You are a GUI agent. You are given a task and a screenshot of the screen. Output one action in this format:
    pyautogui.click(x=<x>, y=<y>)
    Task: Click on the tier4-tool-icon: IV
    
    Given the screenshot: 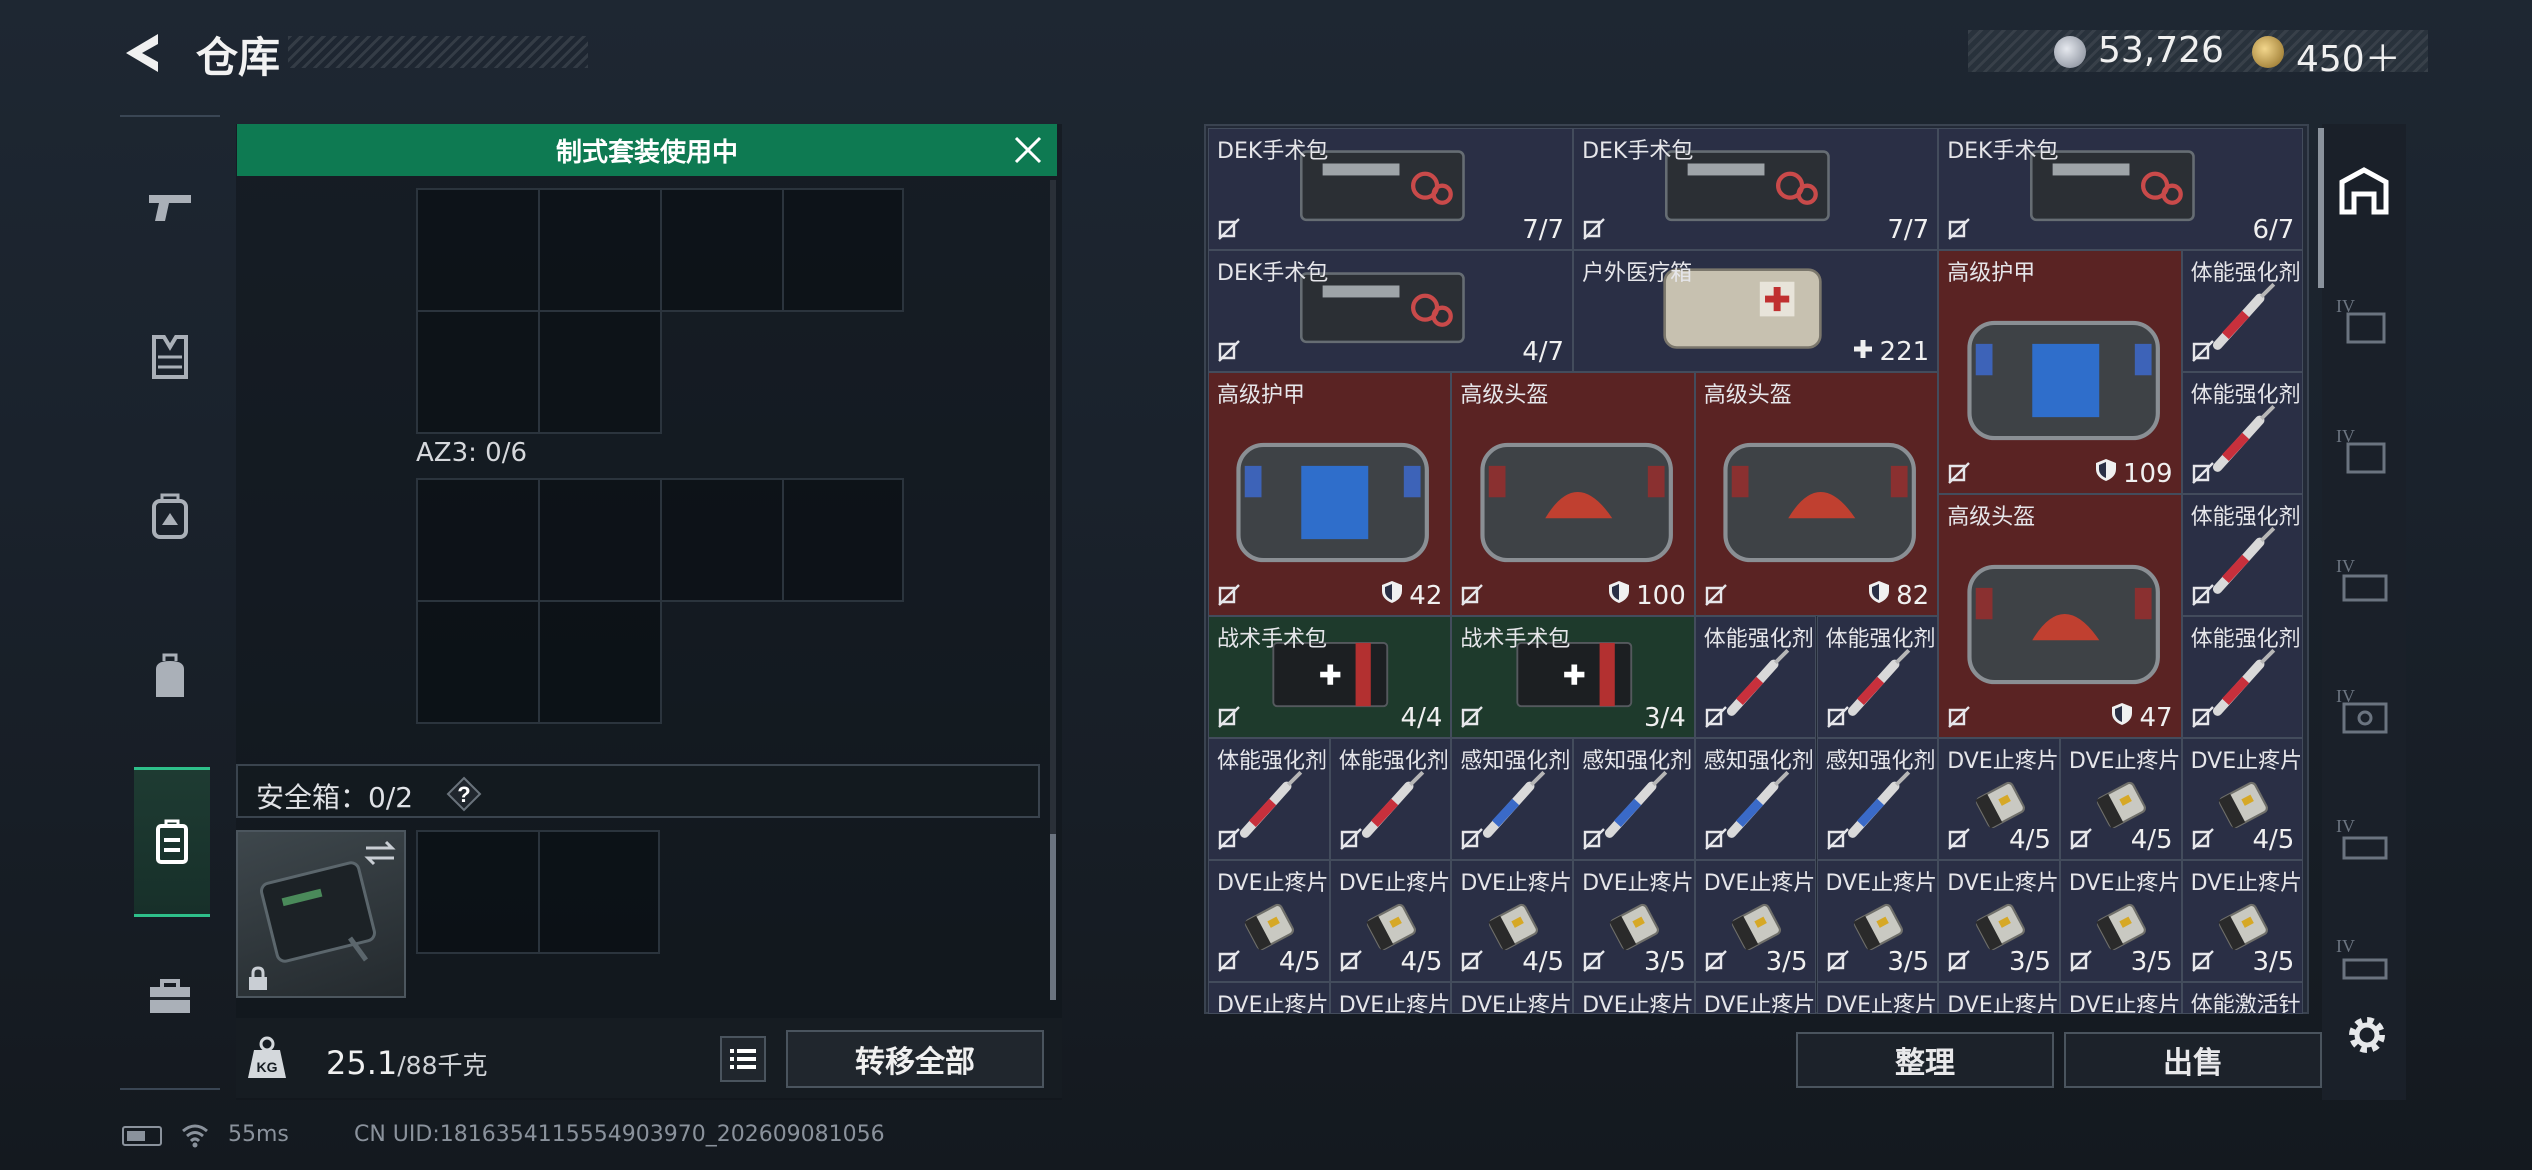 What is the action you would take?
    pyautogui.click(x=2364, y=840)
    